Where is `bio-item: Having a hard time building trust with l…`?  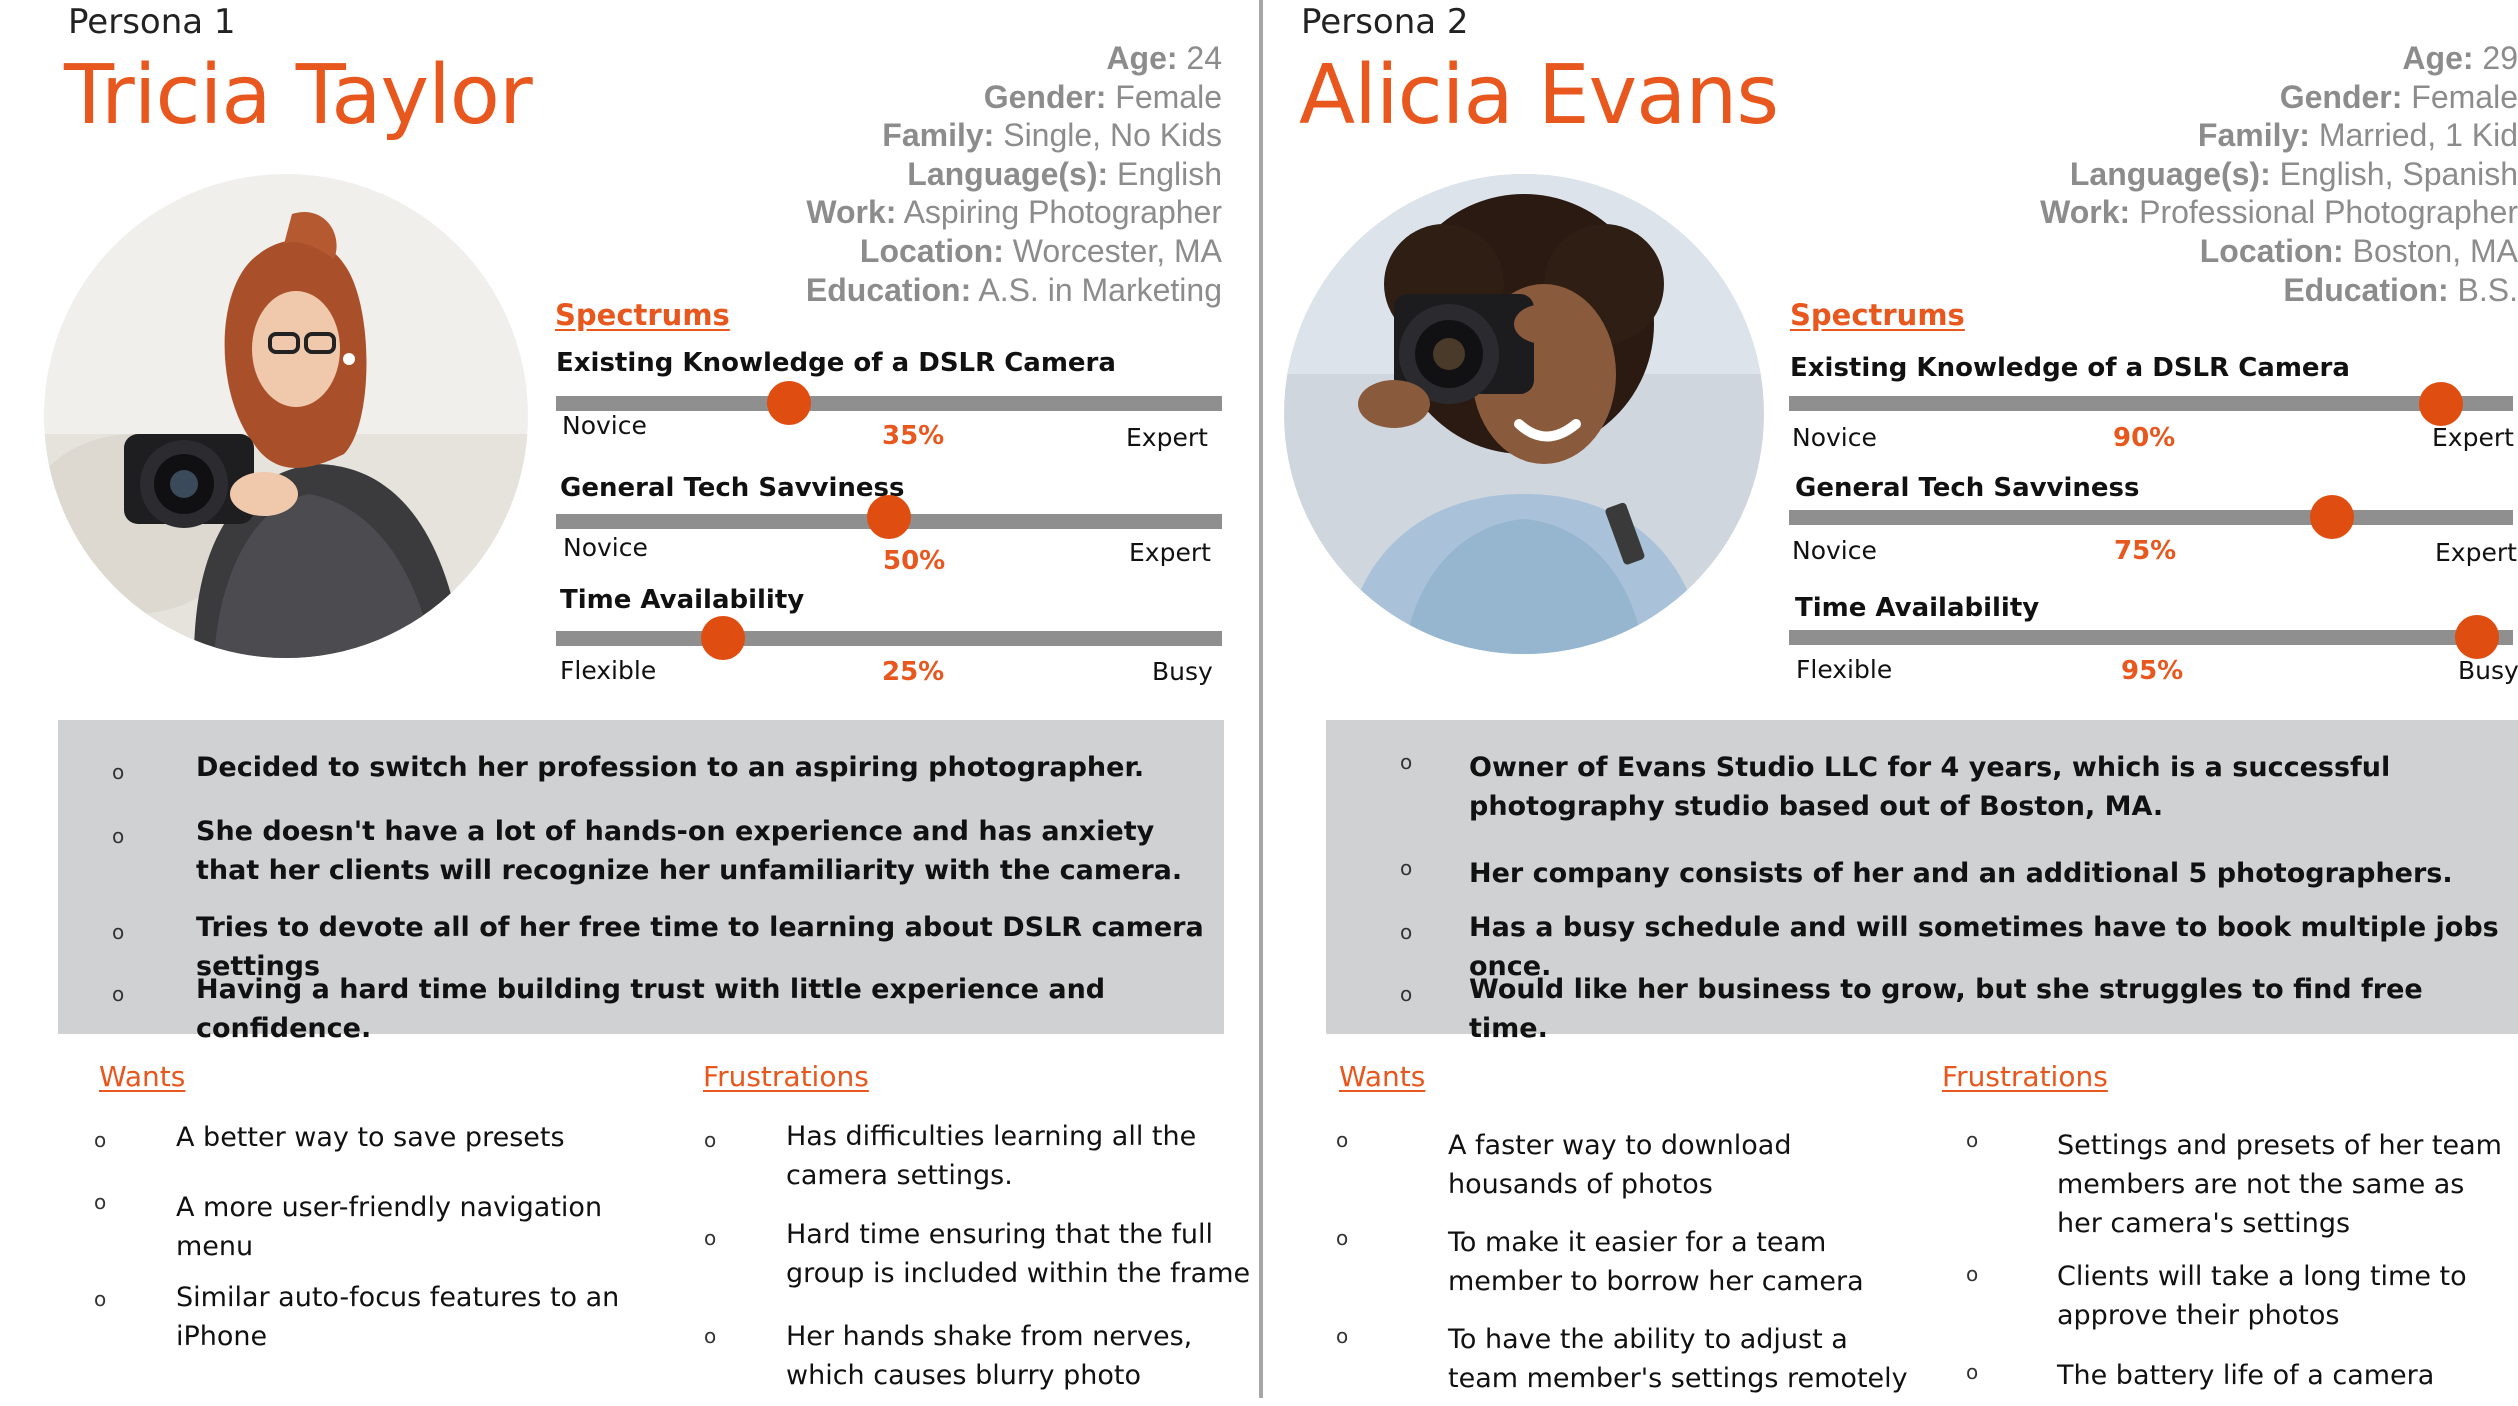
bio-item: Having a hard time building trust with l… is located at coordinates (651, 1009).